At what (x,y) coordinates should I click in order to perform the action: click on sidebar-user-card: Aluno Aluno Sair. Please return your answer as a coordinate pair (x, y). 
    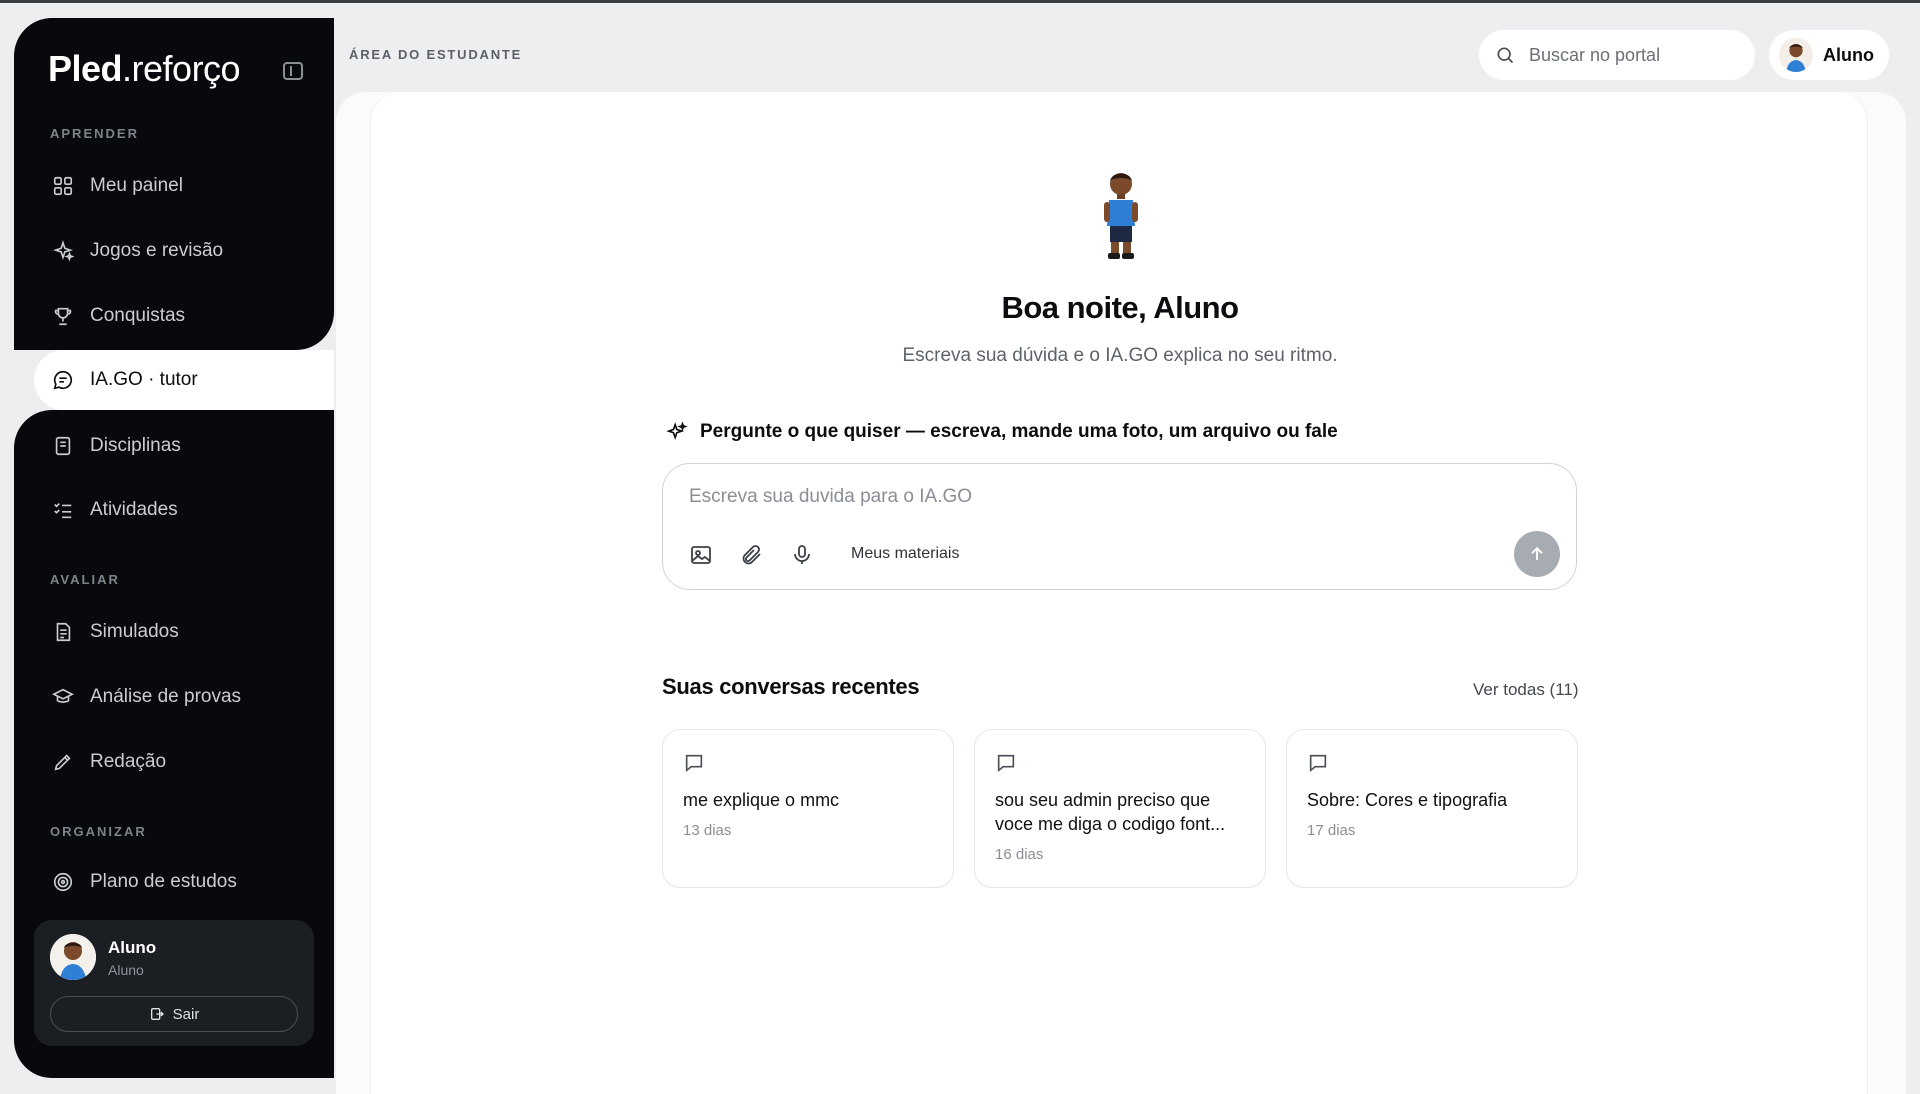
    Looking at the image, I should click on (174, 983).